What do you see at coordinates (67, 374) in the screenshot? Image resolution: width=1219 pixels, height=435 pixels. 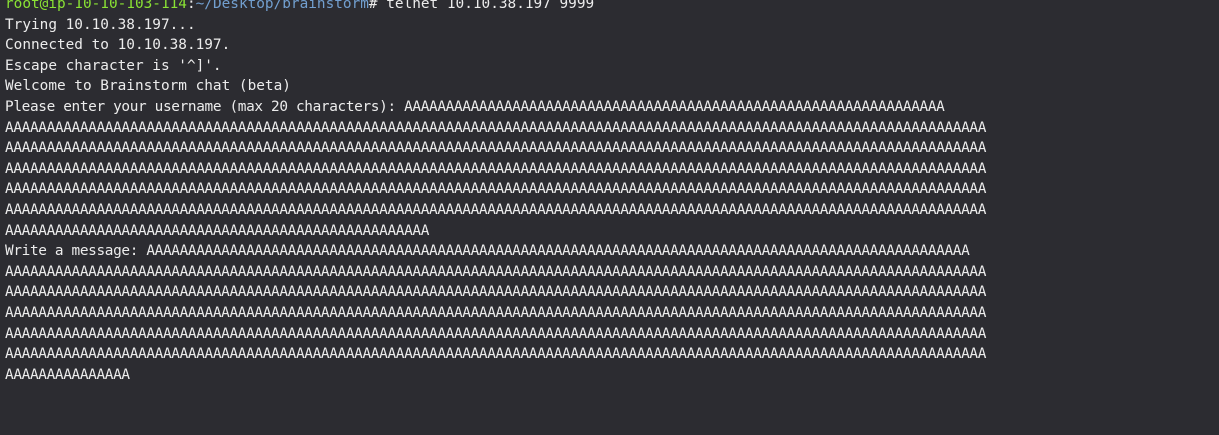 I see `output-line-message-cont-6: AAAAAAAAAAAAAAA` at bounding box center [67, 374].